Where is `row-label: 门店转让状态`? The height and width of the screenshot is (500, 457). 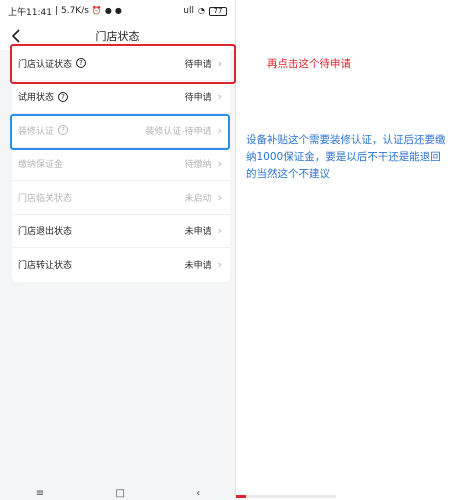 row-label: 门店转让状态 is located at coordinates (45, 266).